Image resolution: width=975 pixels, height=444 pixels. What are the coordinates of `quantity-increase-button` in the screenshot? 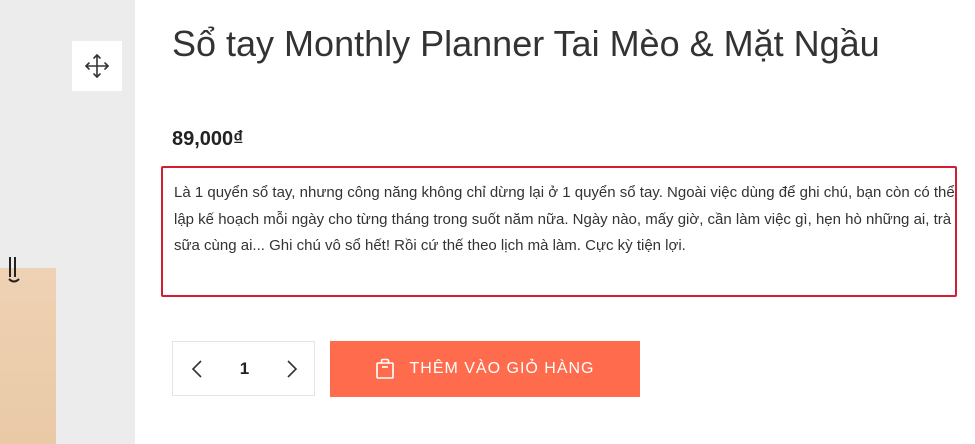 It's located at (292, 369).